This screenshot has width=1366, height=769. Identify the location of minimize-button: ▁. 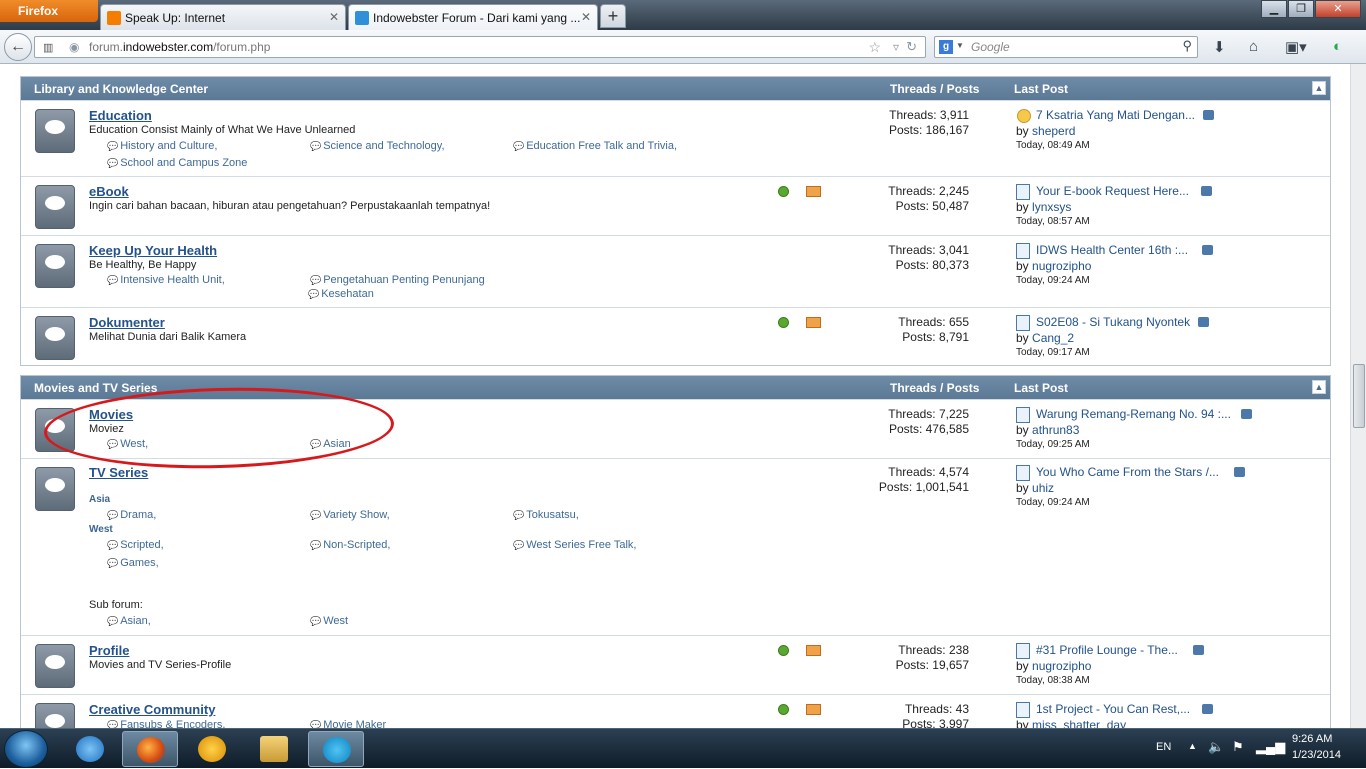
(1274, 9).